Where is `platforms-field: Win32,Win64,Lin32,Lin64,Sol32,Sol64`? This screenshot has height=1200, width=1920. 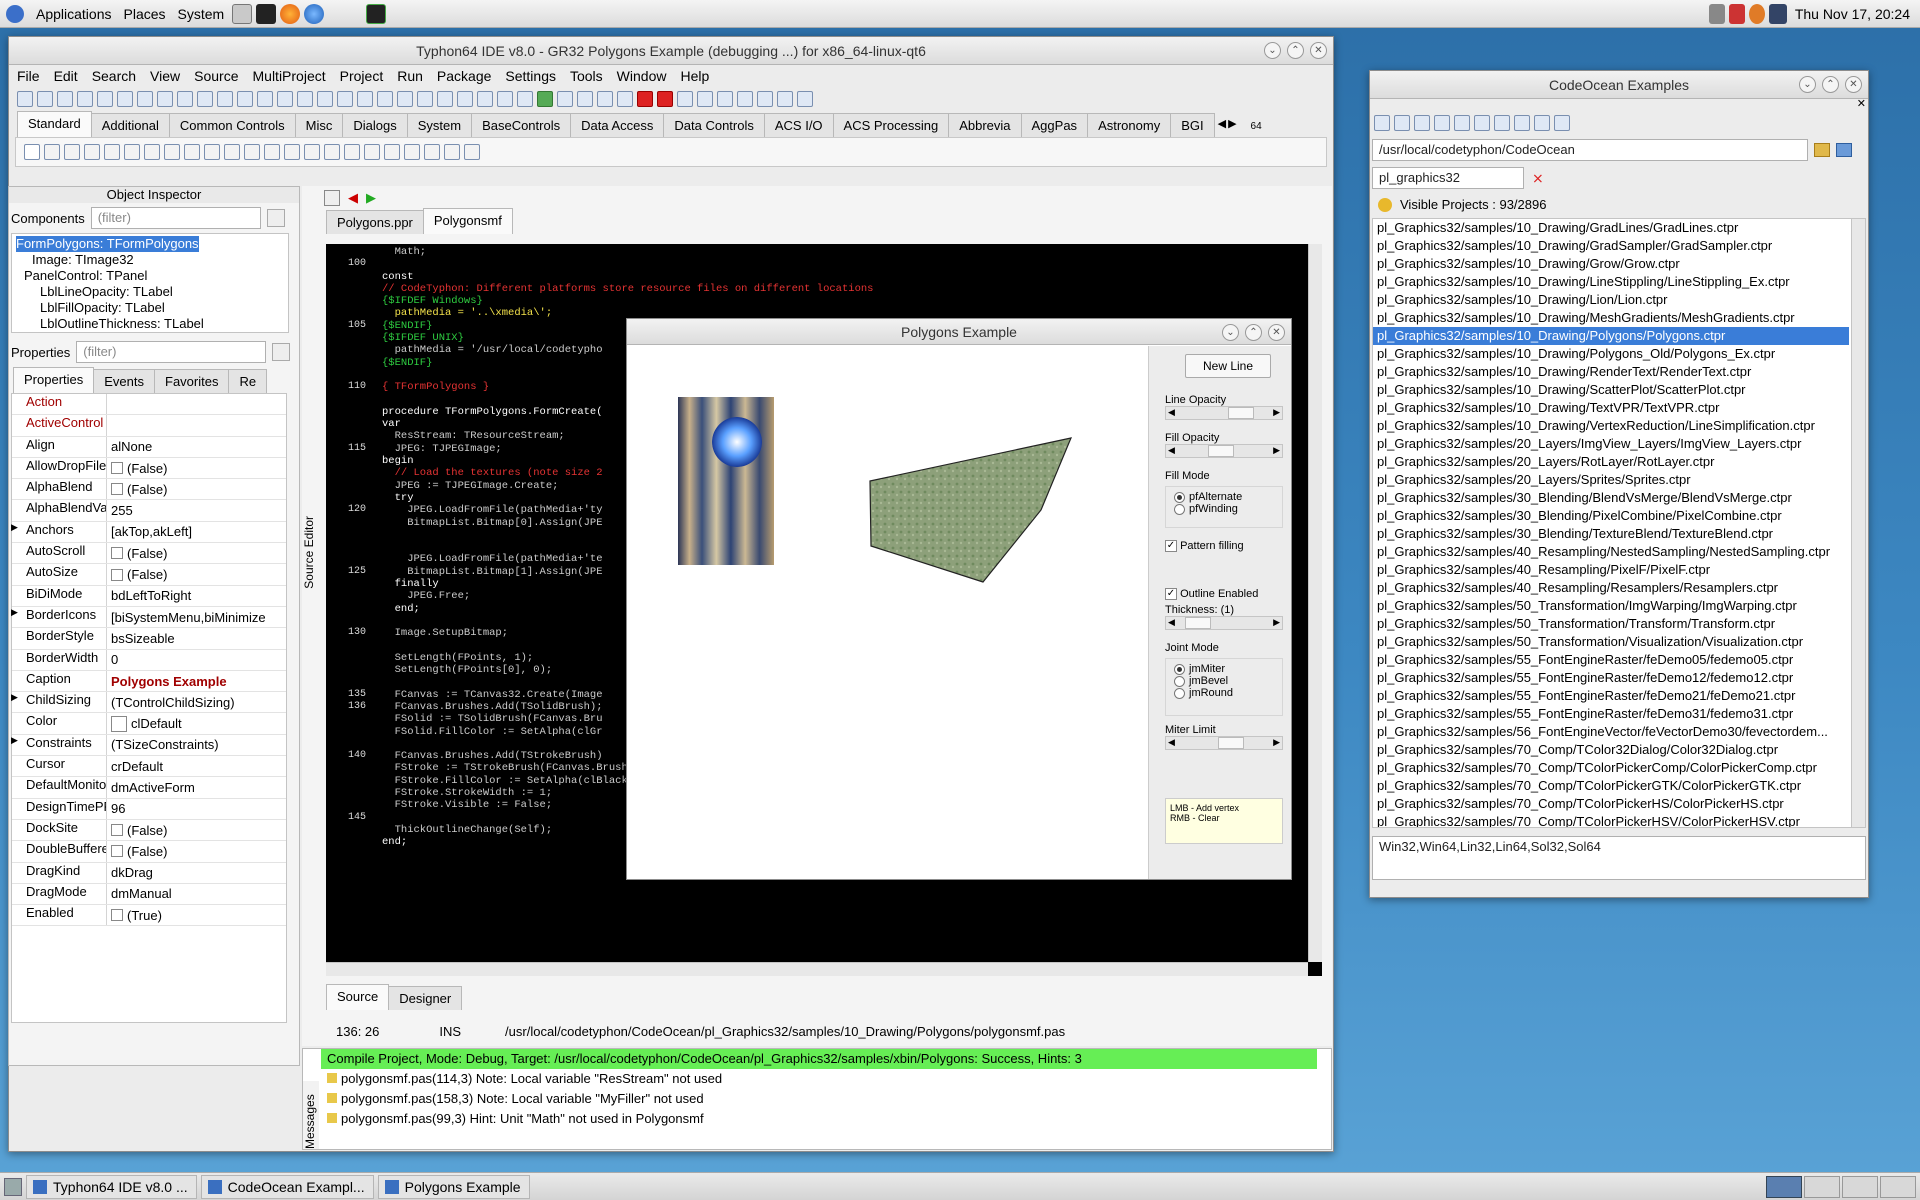
platforms-field: Win32,Win64,Lin32,Lin64,Sol32,Sol64 is located at coordinates (1619, 858).